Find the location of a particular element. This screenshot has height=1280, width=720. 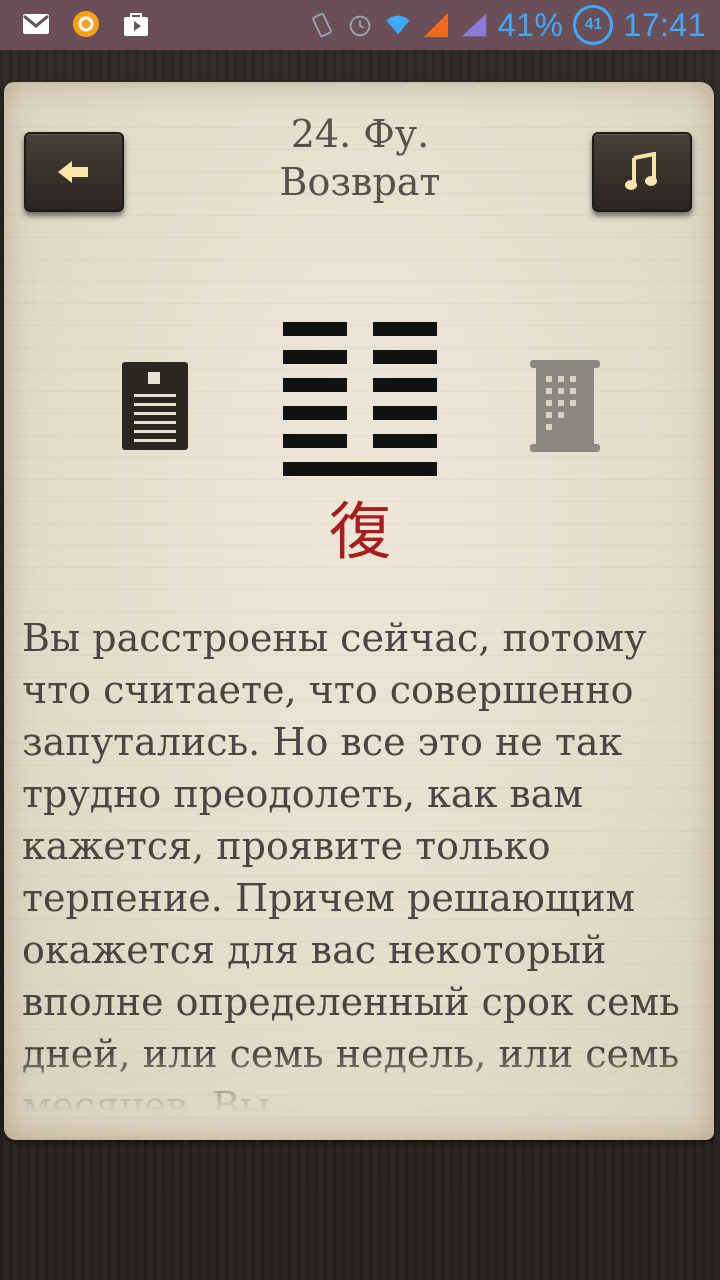

wifi-icon is located at coordinates (398, 25).